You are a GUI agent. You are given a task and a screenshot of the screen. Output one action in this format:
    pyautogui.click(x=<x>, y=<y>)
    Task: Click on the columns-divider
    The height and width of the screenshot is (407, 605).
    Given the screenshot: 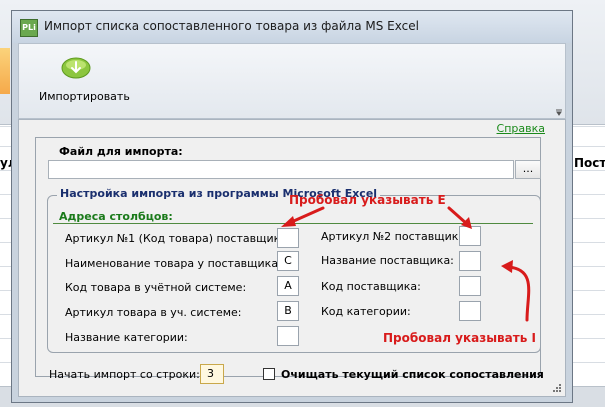 What is the action you would take?
    pyautogui.click(x=293, y=223)
    